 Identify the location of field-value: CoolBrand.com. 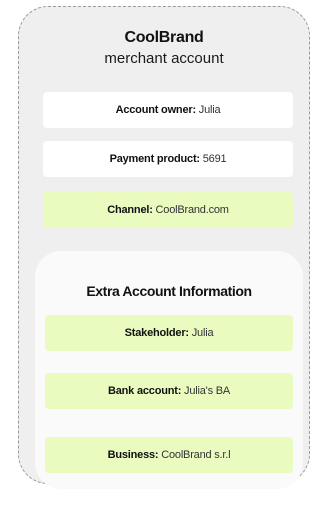
(192, 210).